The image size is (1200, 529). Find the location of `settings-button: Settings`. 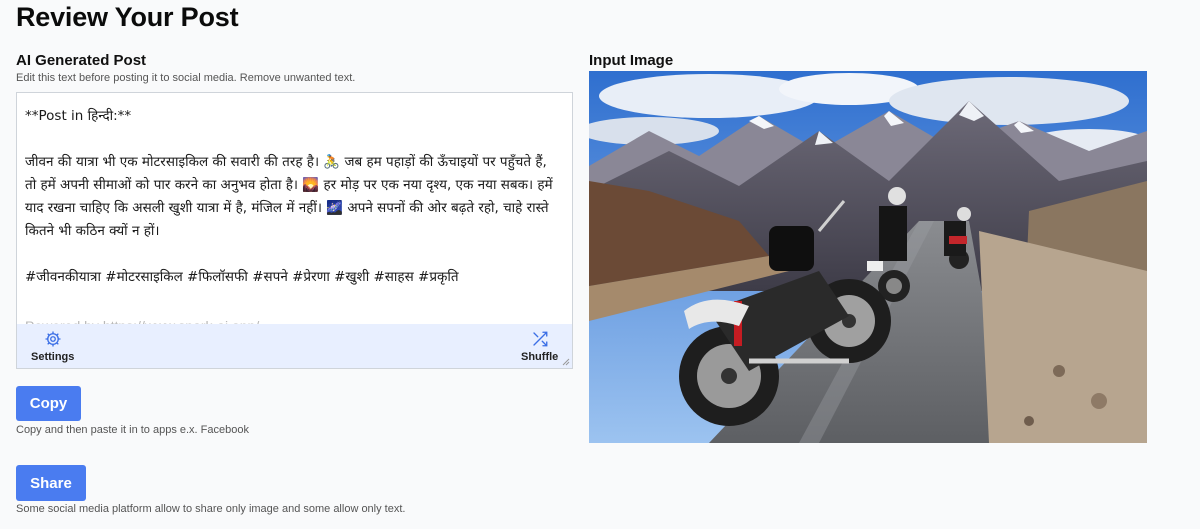

settings-button: Settings is located at coordinates (52, 346).